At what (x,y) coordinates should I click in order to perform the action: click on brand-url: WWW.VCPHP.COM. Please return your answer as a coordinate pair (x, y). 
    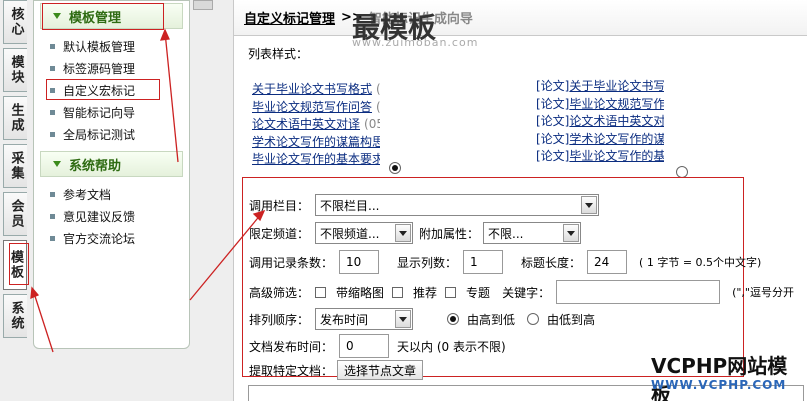
    Looking at the image, I should click on (719, 385).